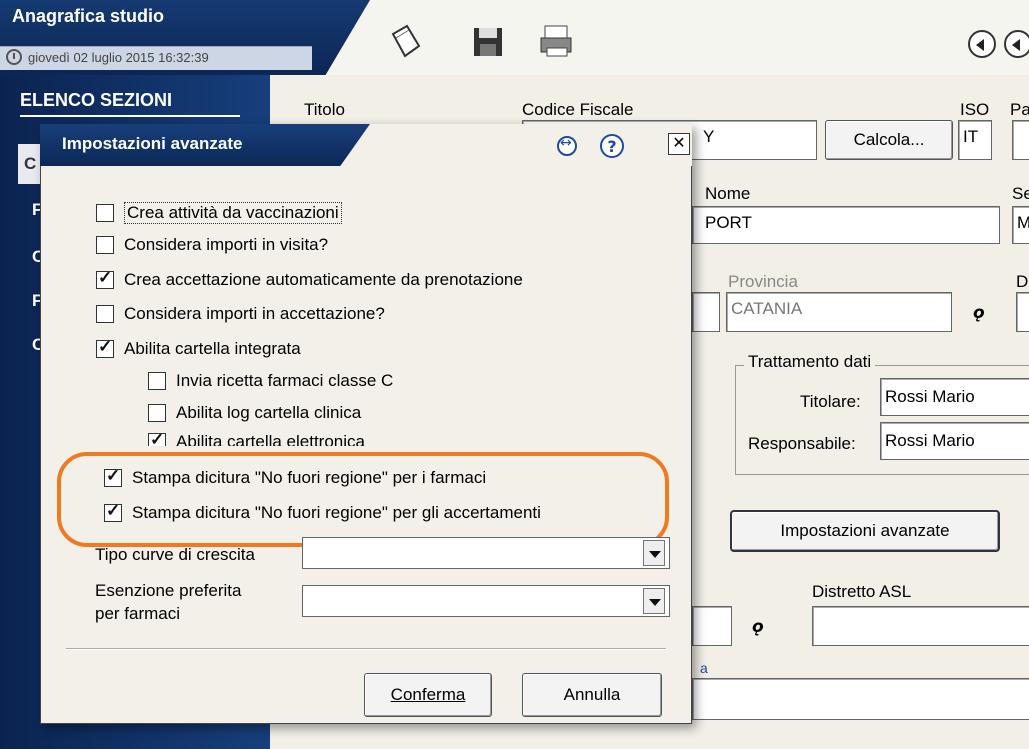  I want to click on chk-row-log-cartella: Abilita log cartella clinica, so click(254, 413).